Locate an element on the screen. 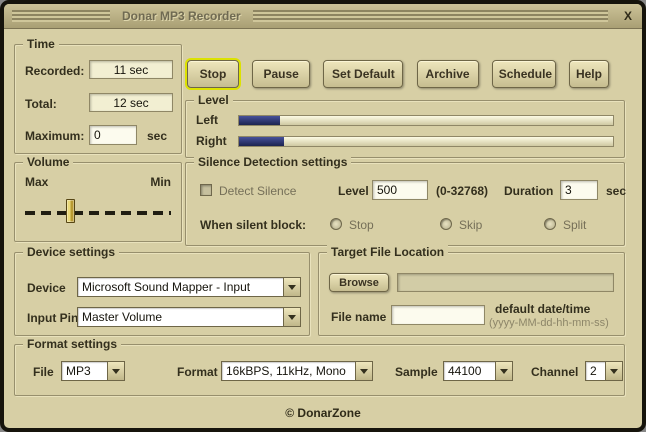 The height and width of the screenshot is (432, 646). level-right-meter is located at coordinates (426, 141).